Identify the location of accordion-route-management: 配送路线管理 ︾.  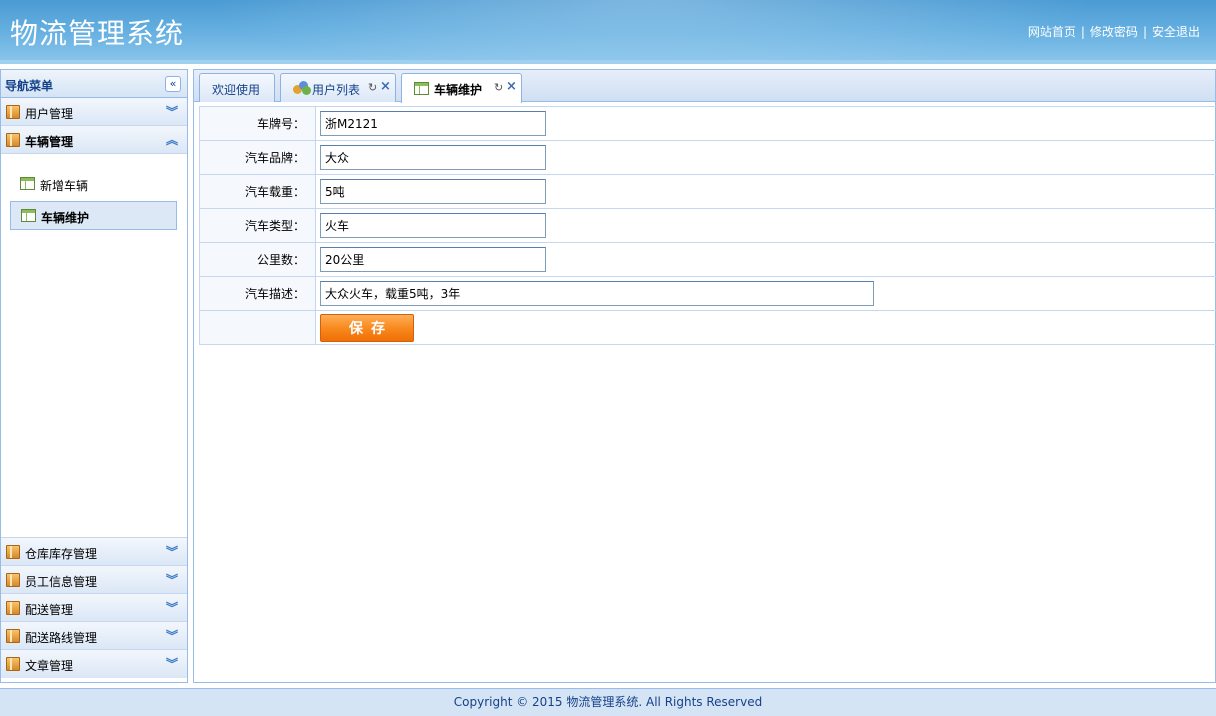
(94, 636).